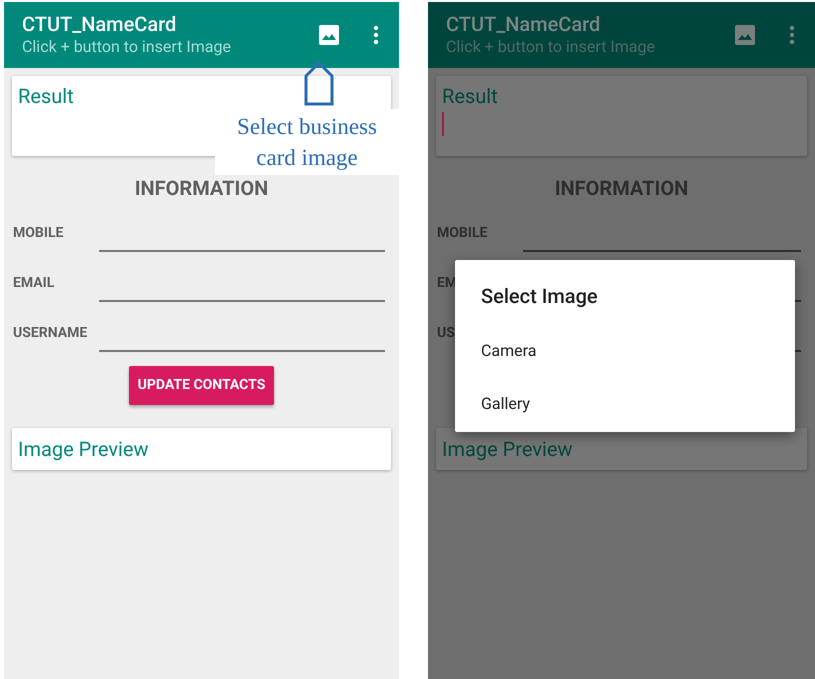  Describe the element at coordinates (319, 83) in the screenshot. I see `up-arrow-icon` at that location.